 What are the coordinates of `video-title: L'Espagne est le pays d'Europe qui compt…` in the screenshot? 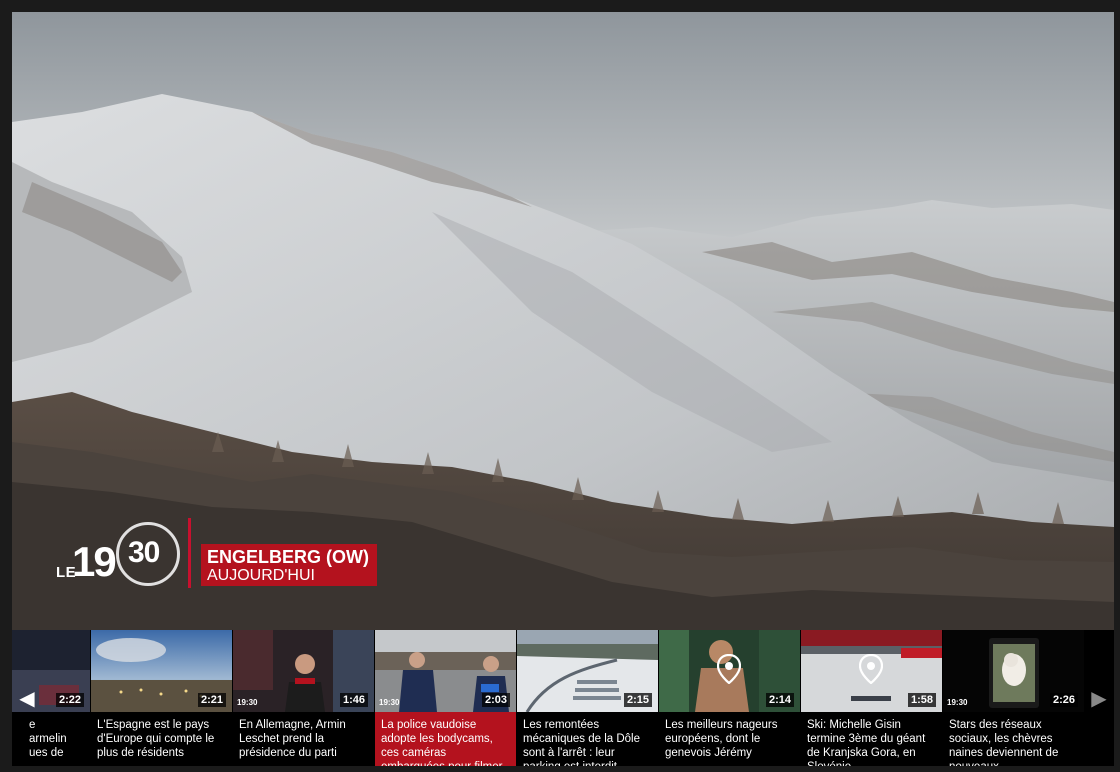 It's located at (156, 739).